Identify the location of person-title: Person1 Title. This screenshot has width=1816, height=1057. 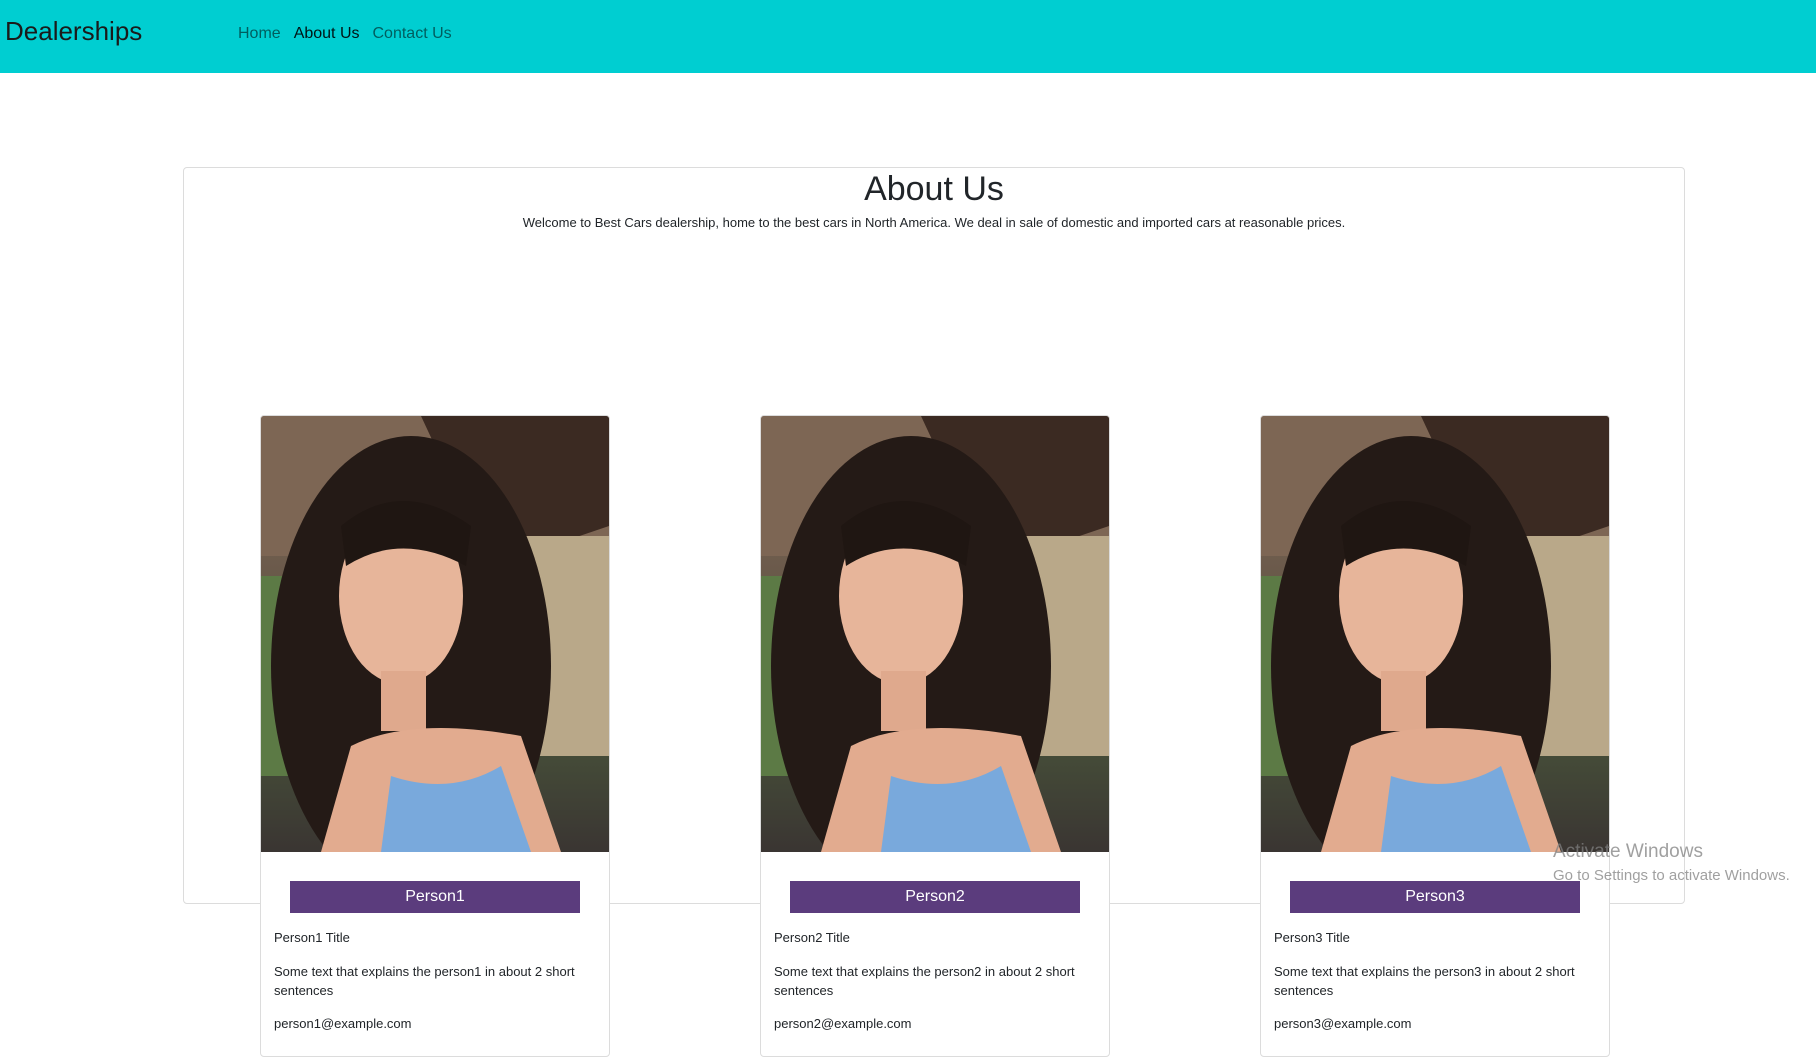
(312, 937).